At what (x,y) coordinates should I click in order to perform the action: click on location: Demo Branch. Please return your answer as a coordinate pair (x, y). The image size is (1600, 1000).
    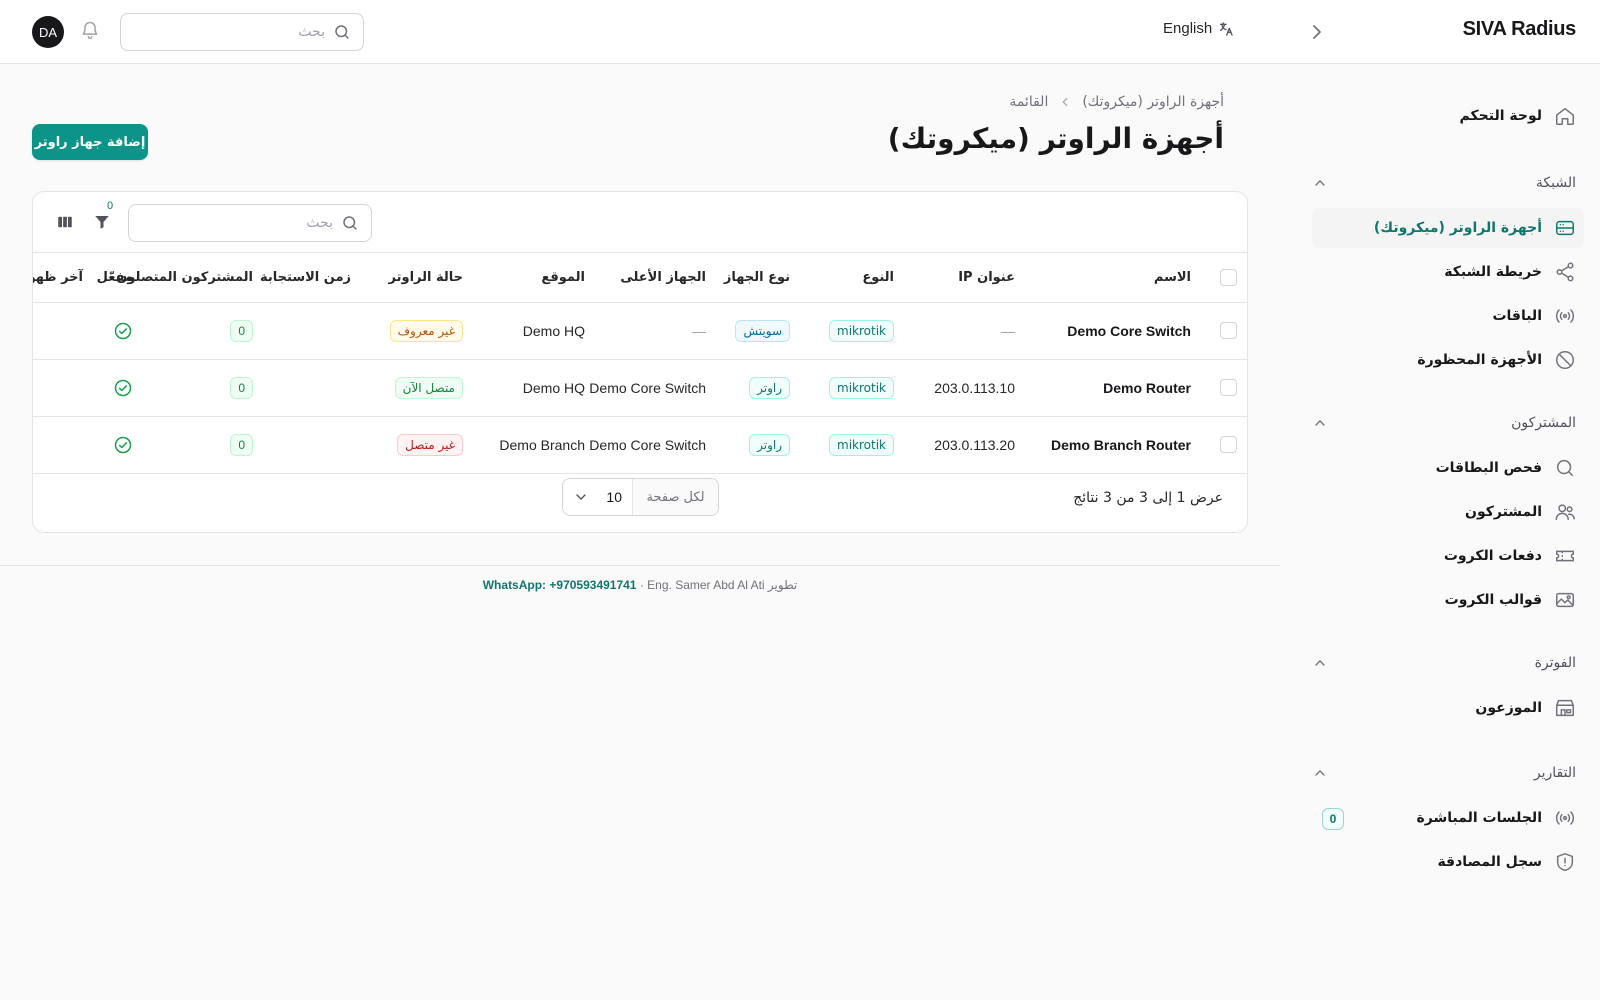
    Looking at the image, I should click on (536, 445).